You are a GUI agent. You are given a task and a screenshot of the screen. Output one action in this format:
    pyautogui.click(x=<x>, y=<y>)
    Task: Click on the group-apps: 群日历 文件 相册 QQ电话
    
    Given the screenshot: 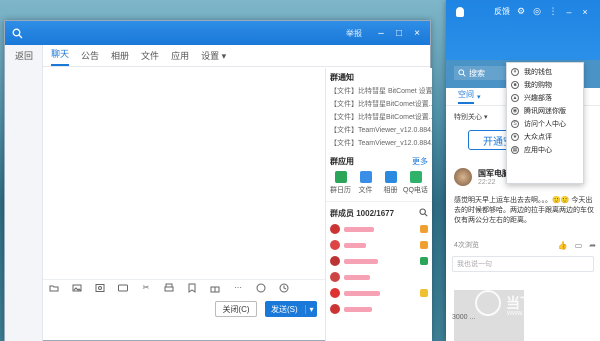 What is the action you would take?
    pyautogui.click(x=379, y=182)
    